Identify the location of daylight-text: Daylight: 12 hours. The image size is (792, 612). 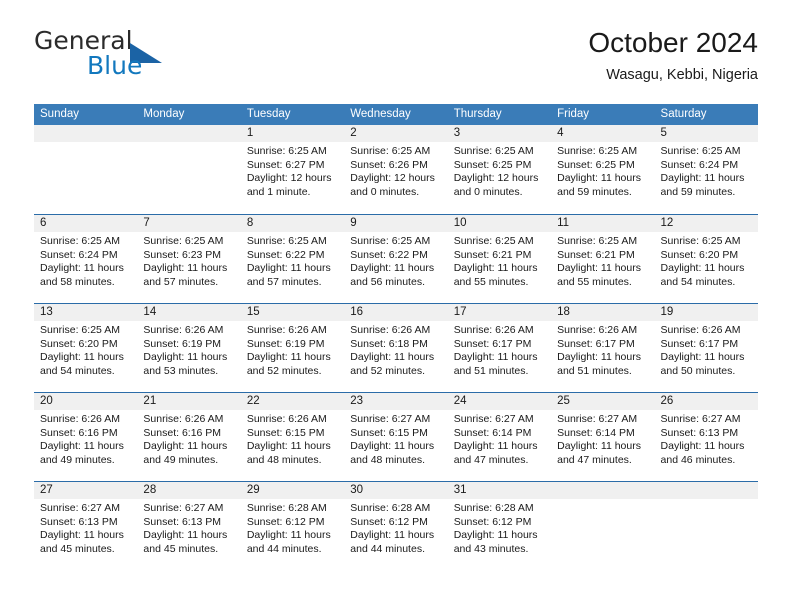
(496, 178).